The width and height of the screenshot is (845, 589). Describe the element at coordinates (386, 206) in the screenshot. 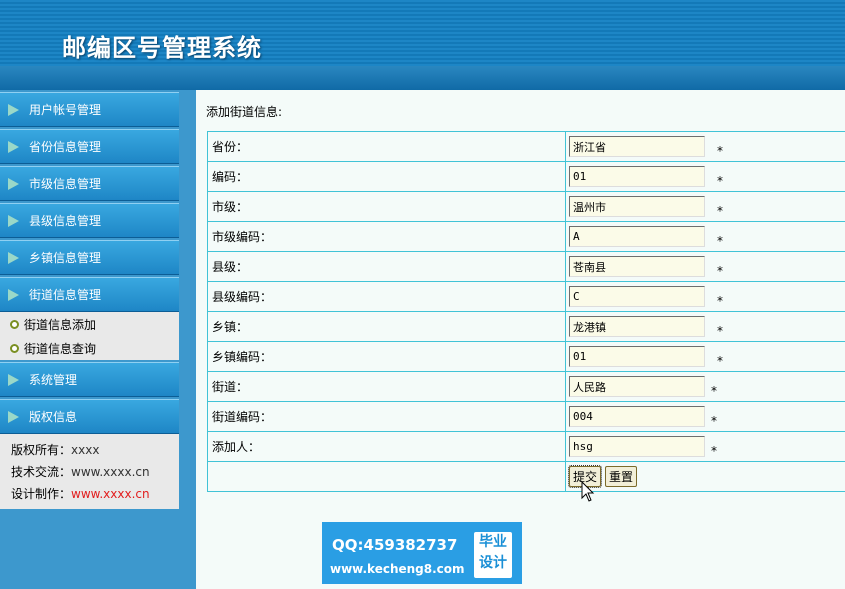

I see `field-label: 市级：` at that location.